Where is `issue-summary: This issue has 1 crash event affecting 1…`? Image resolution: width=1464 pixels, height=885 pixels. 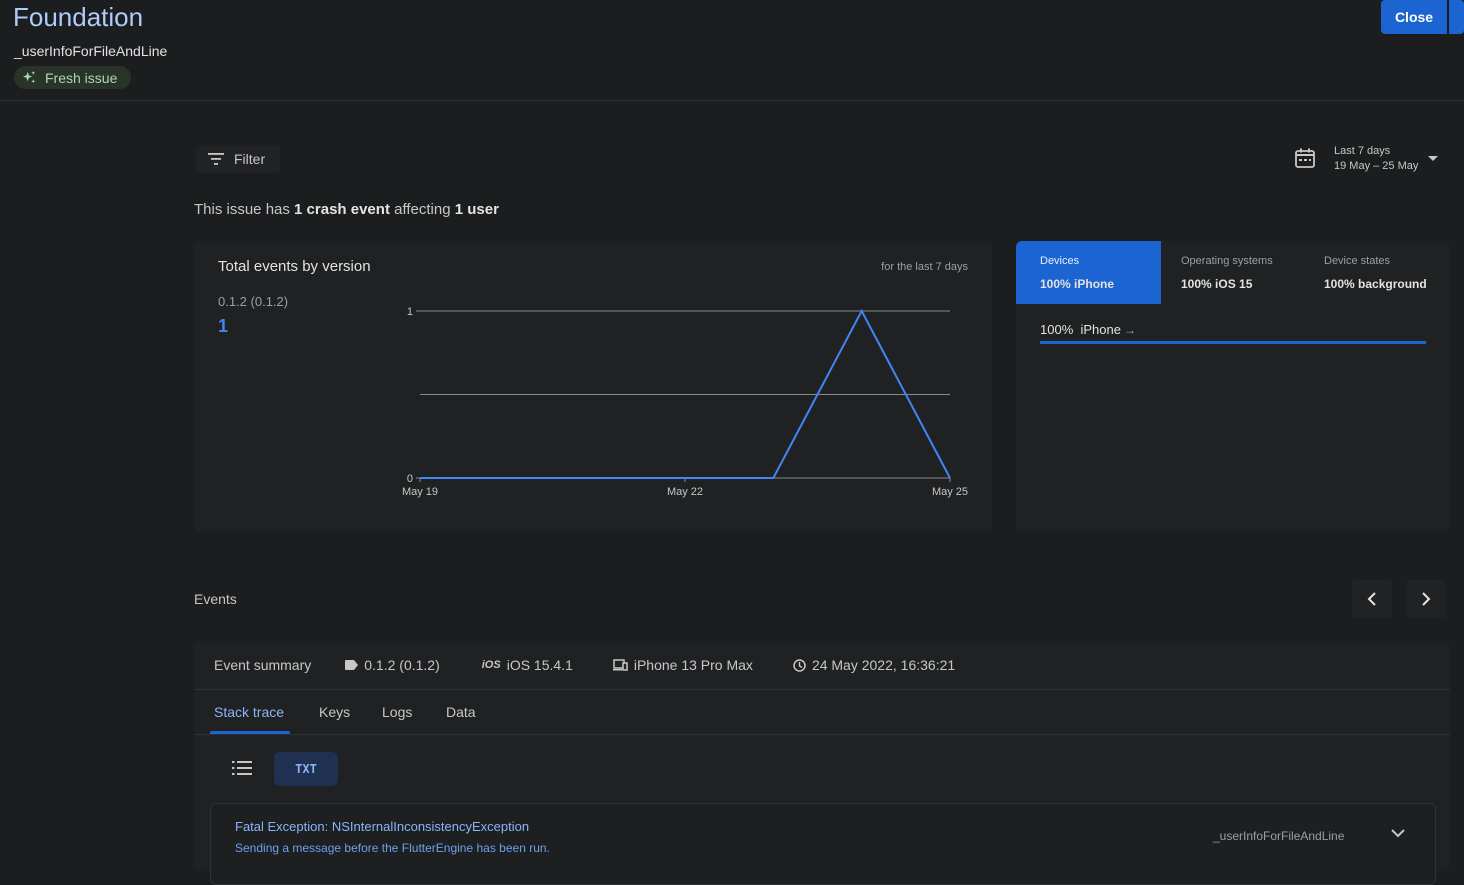
issue-summary: This issue has 1 crash event affecting 1… is located at coordinates (346, 209).